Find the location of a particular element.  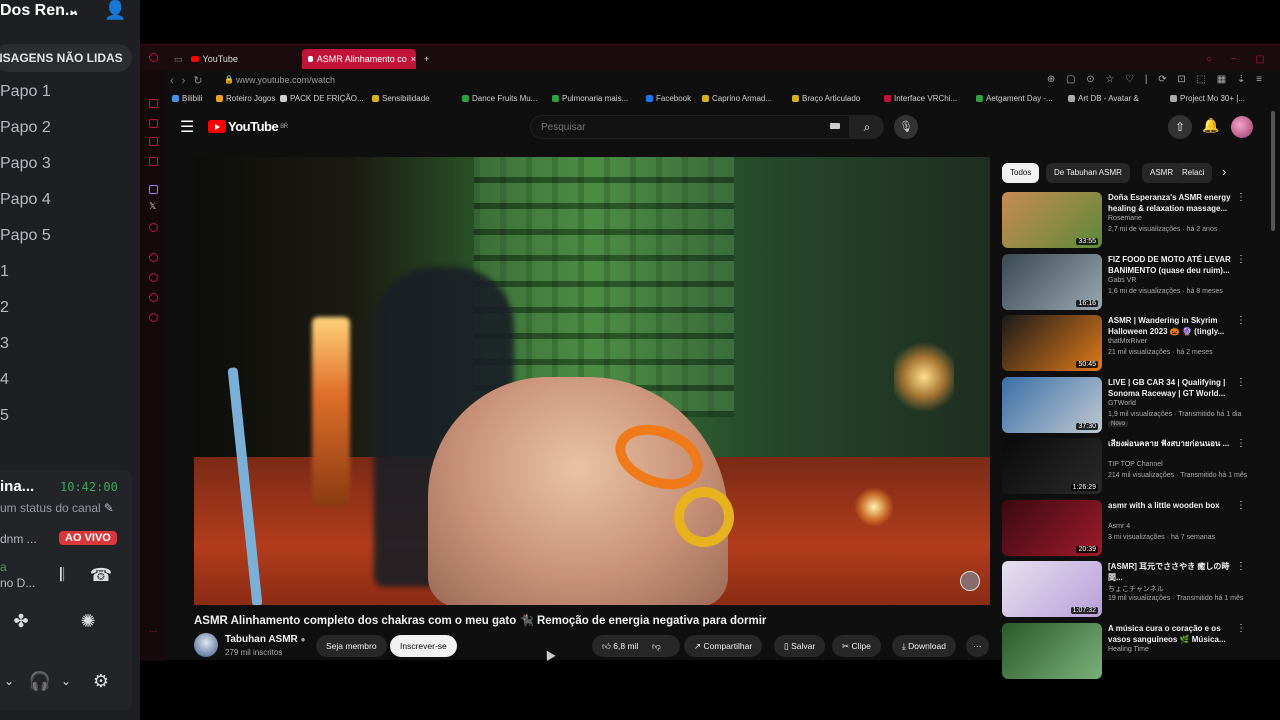

video-thumbnail: 20:39 is located at coordinates (1052, 527).